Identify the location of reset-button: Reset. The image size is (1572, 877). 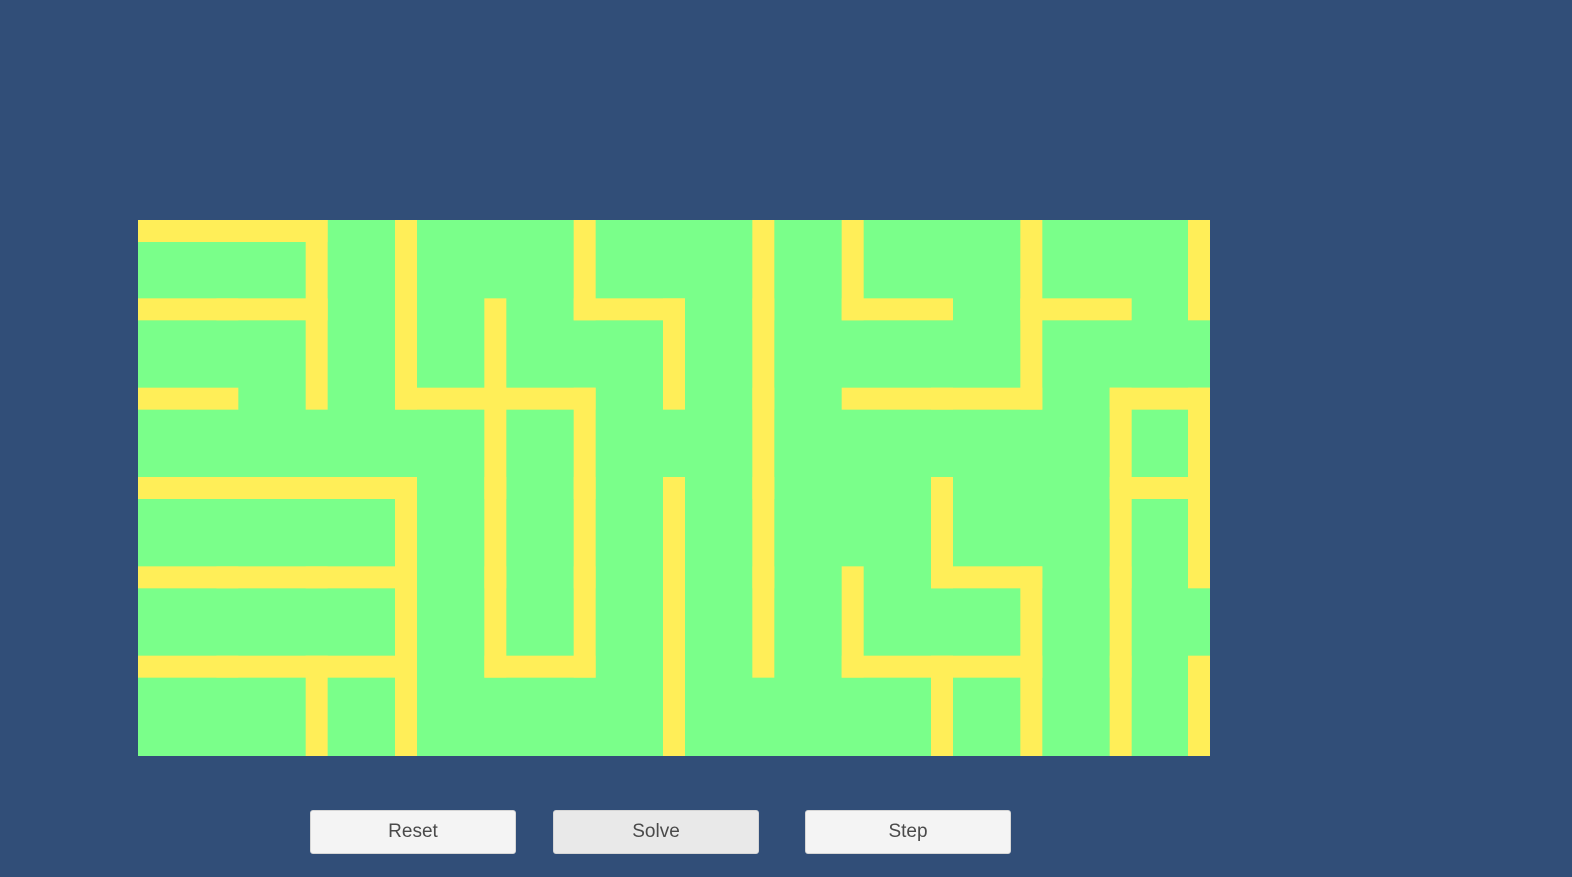
(413, 832).